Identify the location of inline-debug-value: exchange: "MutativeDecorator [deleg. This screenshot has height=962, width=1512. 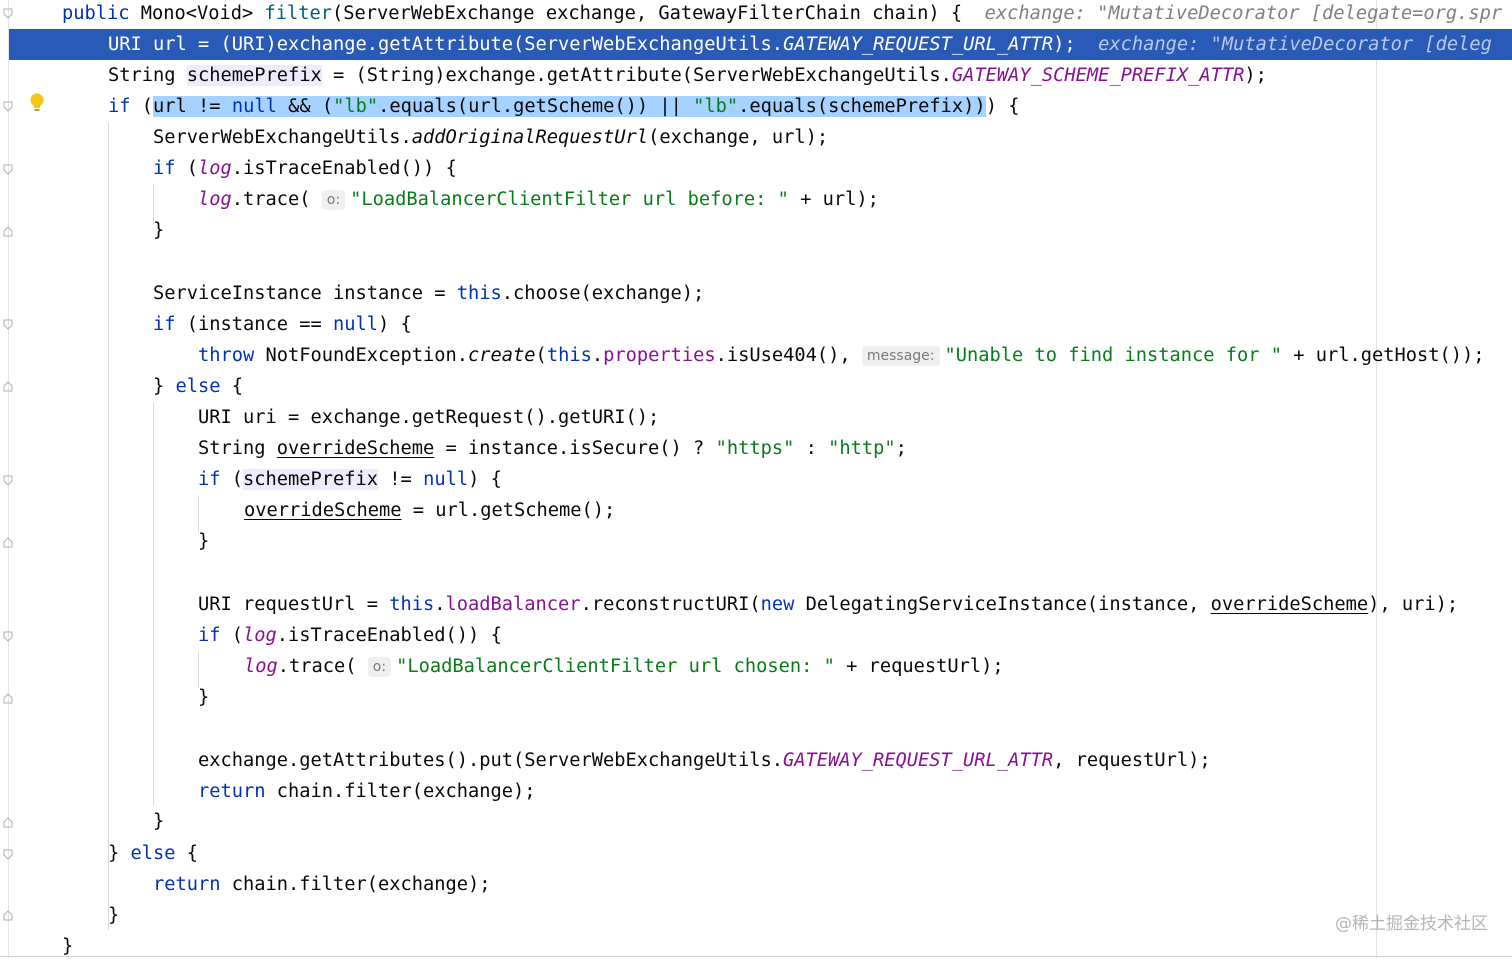
(1295, 44).